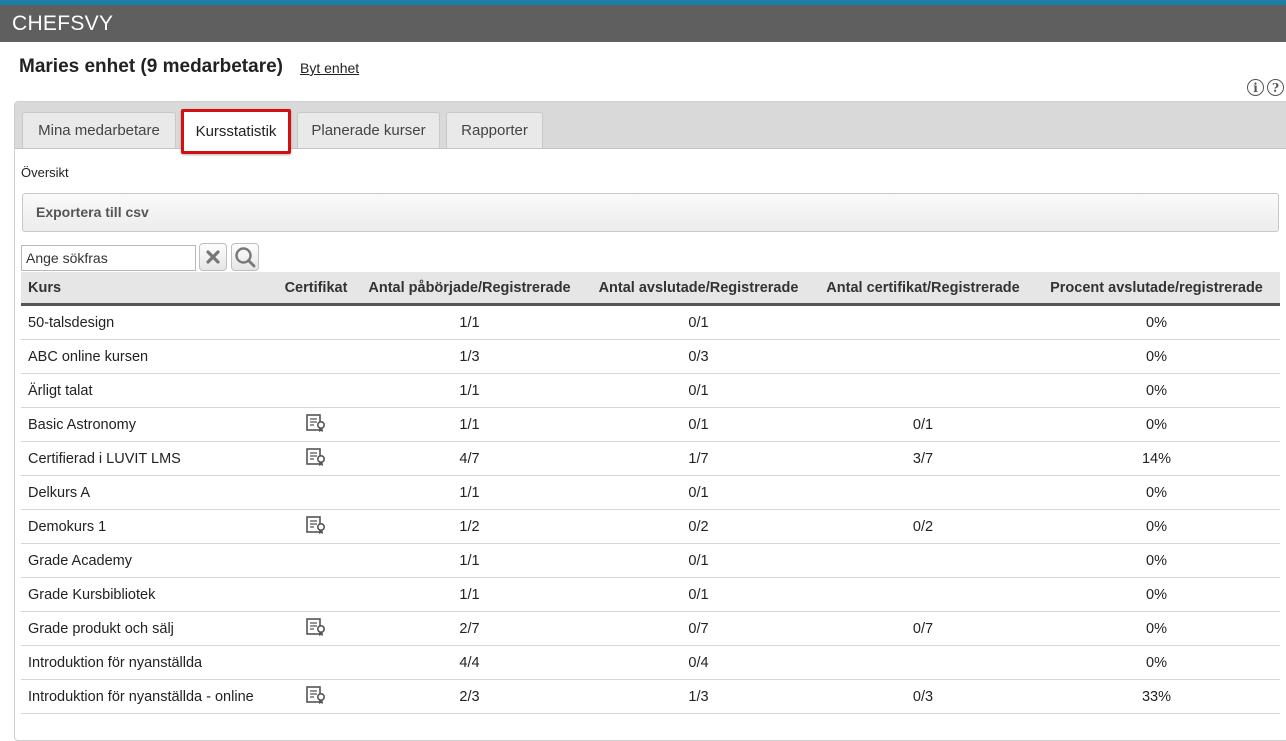 The image size is (1286, 741). What do you see at coordinates (469, 628) in the screenshot?
I see `started-cell: 2/7` at bounding box center [469, 628].